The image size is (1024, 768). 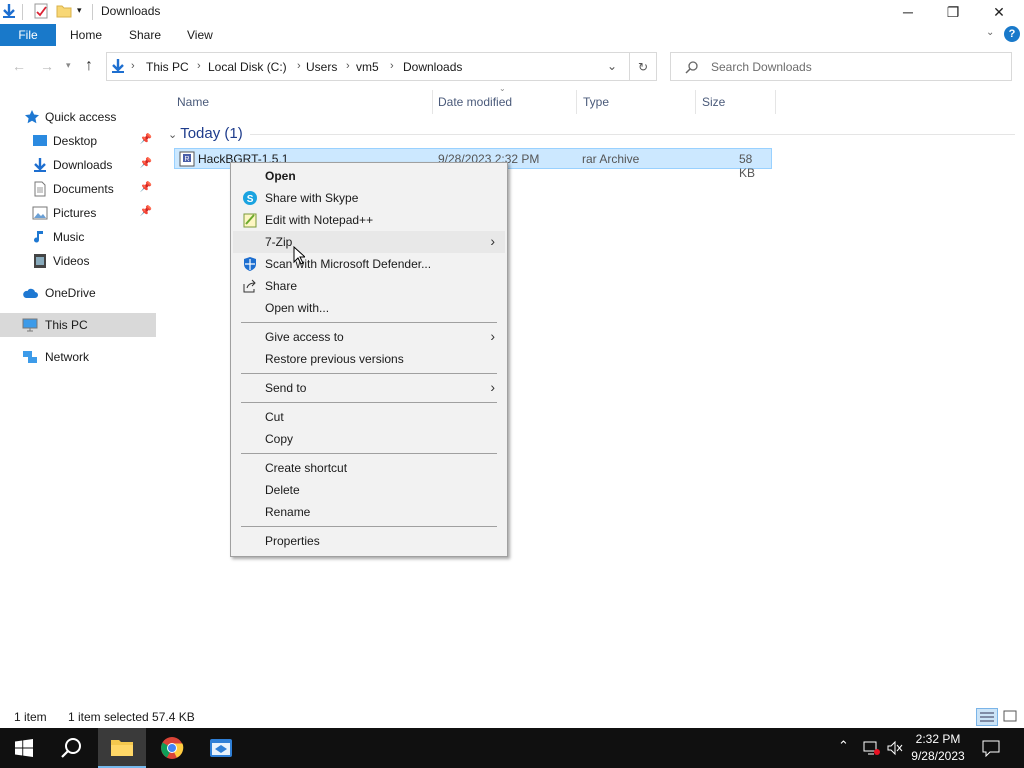 I want to click on large-icons-view-button, so click(x=1011, y=717).